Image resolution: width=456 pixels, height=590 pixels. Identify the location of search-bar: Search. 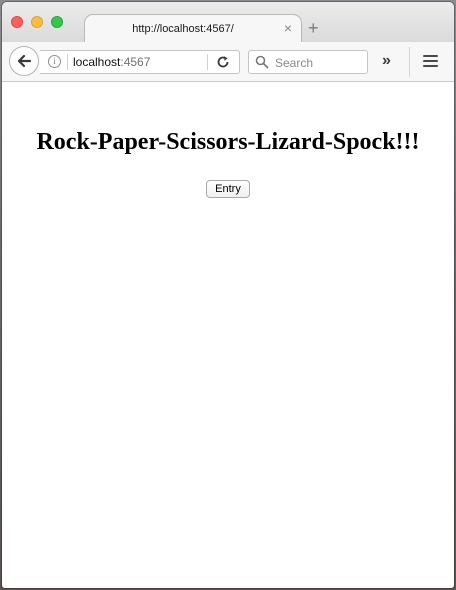
(308, 62).